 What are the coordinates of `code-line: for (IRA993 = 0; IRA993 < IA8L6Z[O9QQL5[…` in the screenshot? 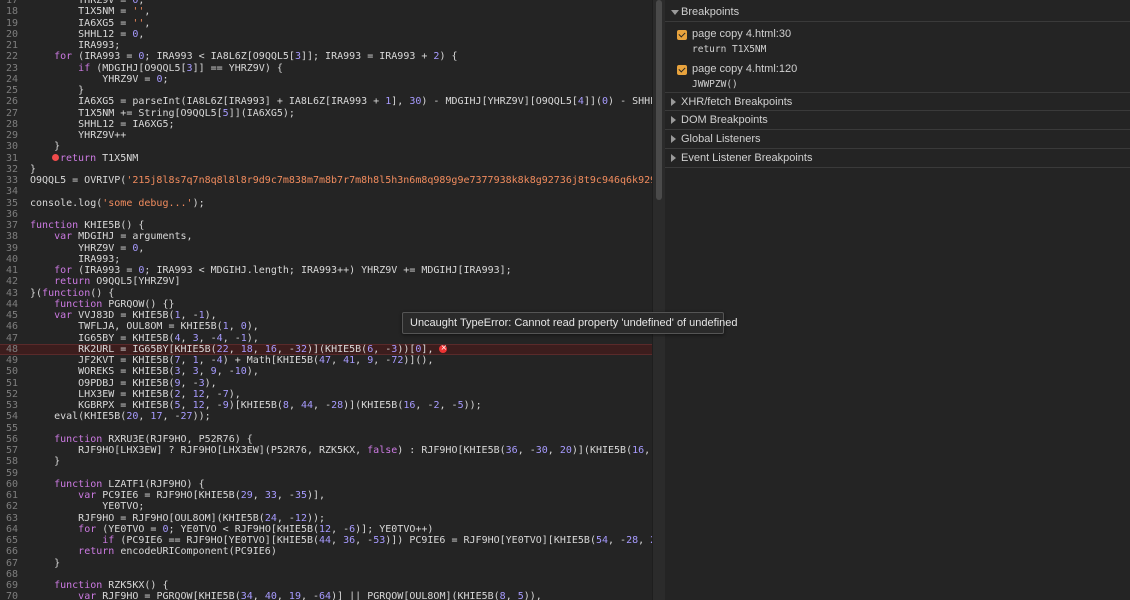 It's located at (243, 56).